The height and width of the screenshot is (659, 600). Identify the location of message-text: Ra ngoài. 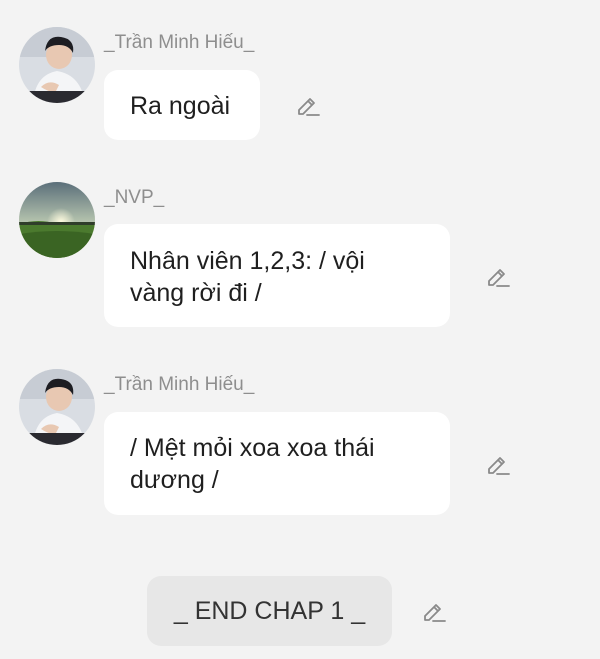
(180, 106).